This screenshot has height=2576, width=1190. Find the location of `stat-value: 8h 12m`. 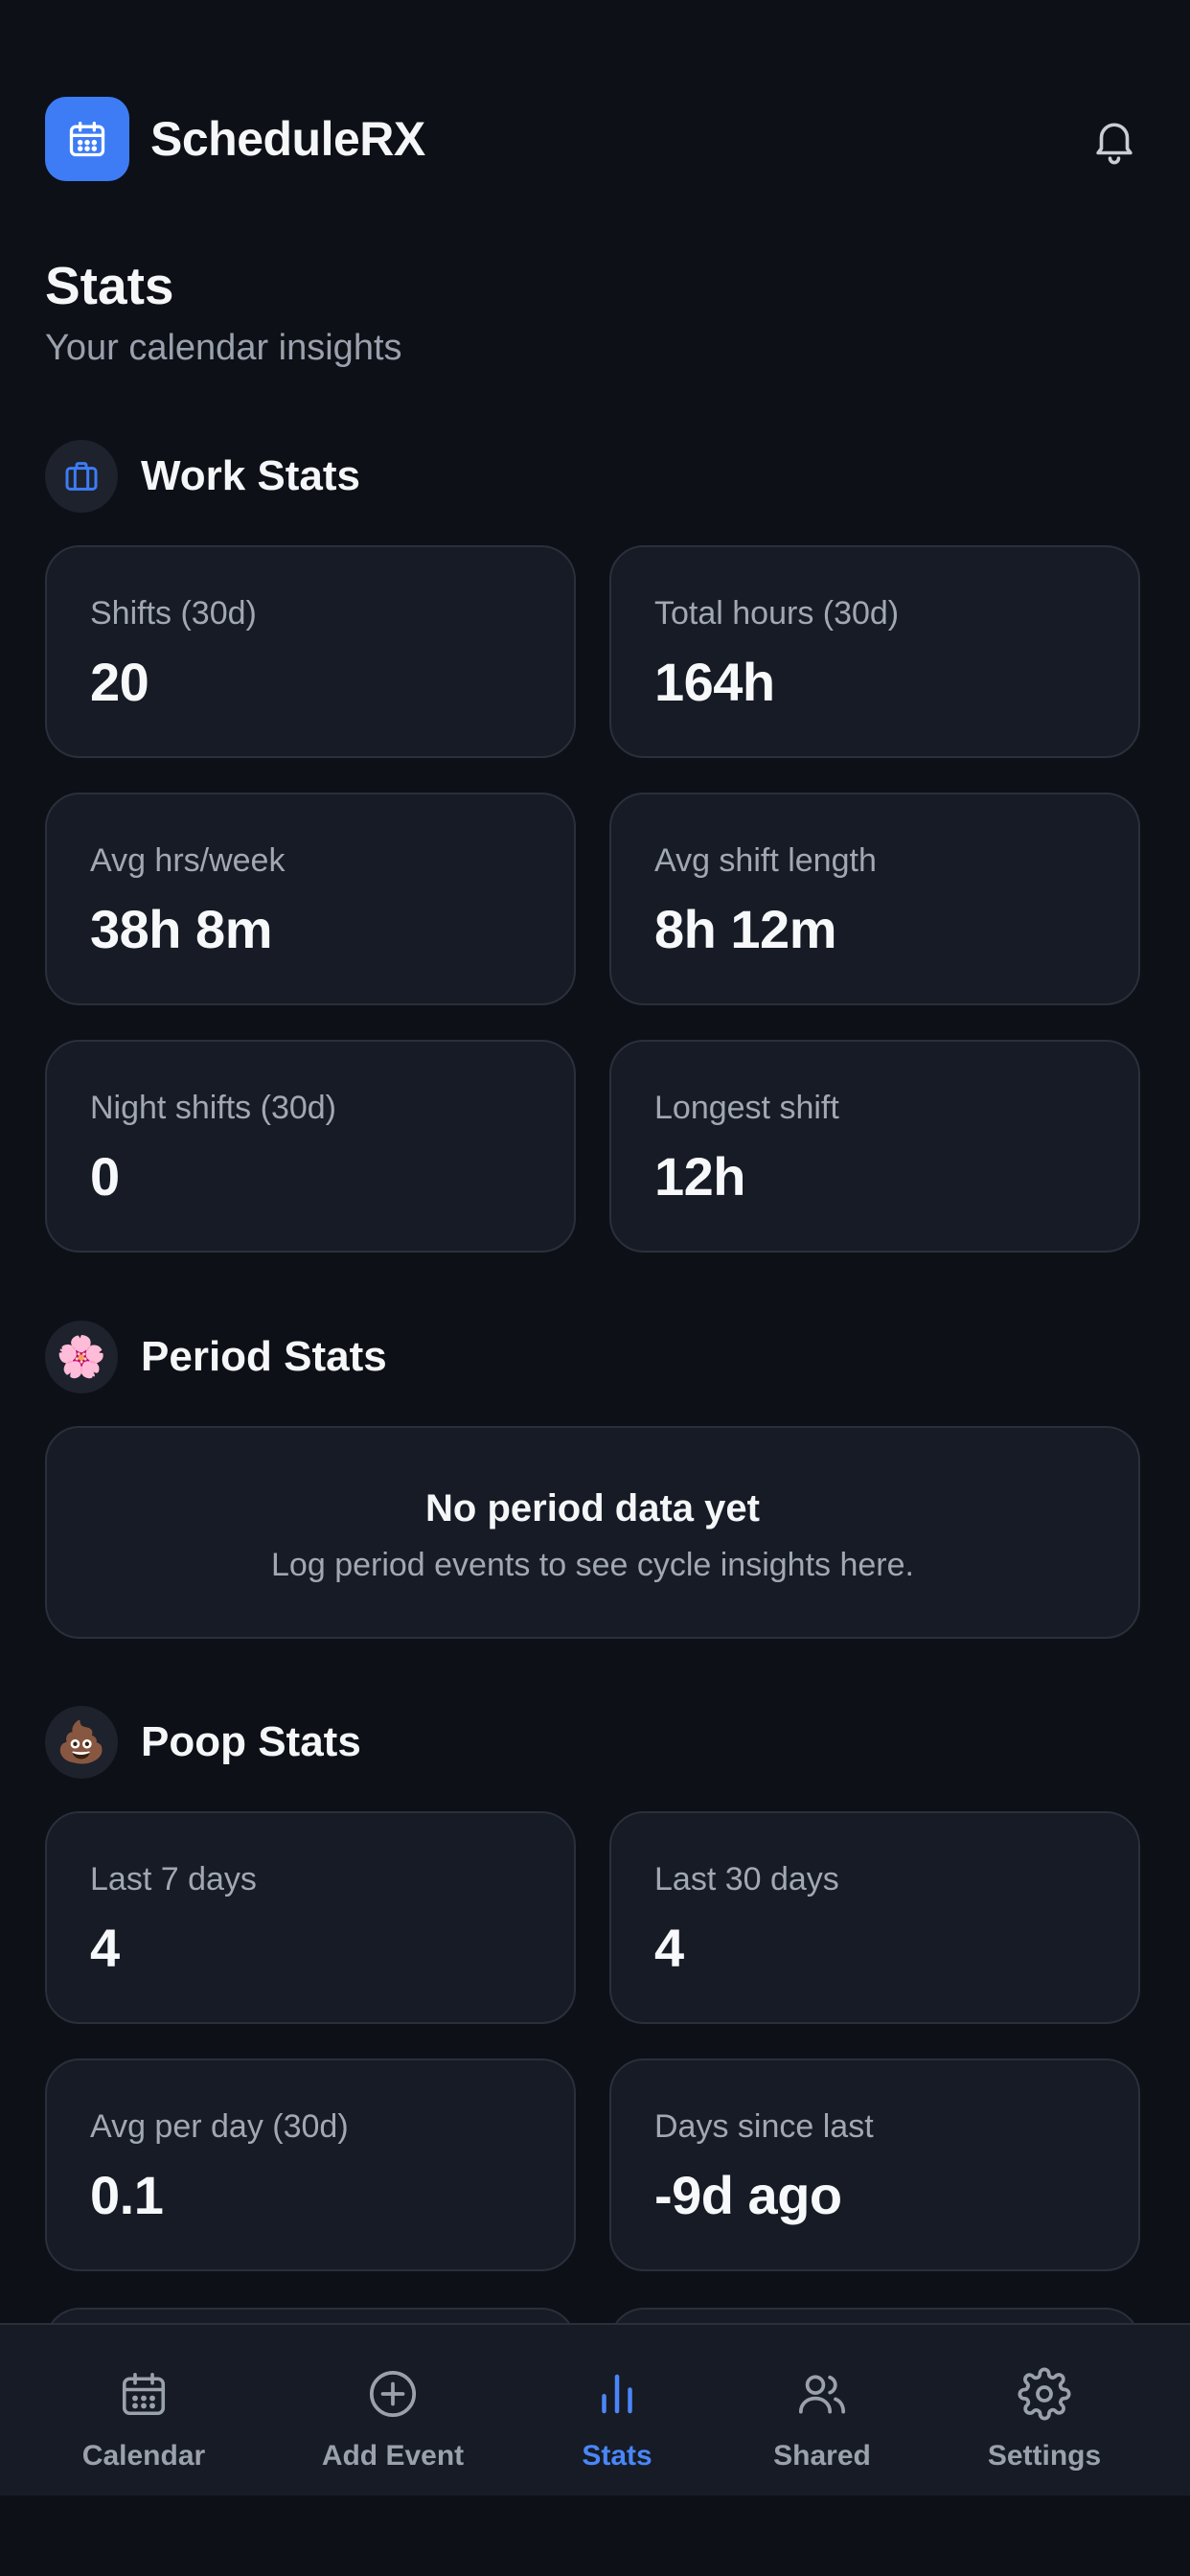

stat-value: 8h 12m is located at coordinates (746, 929).